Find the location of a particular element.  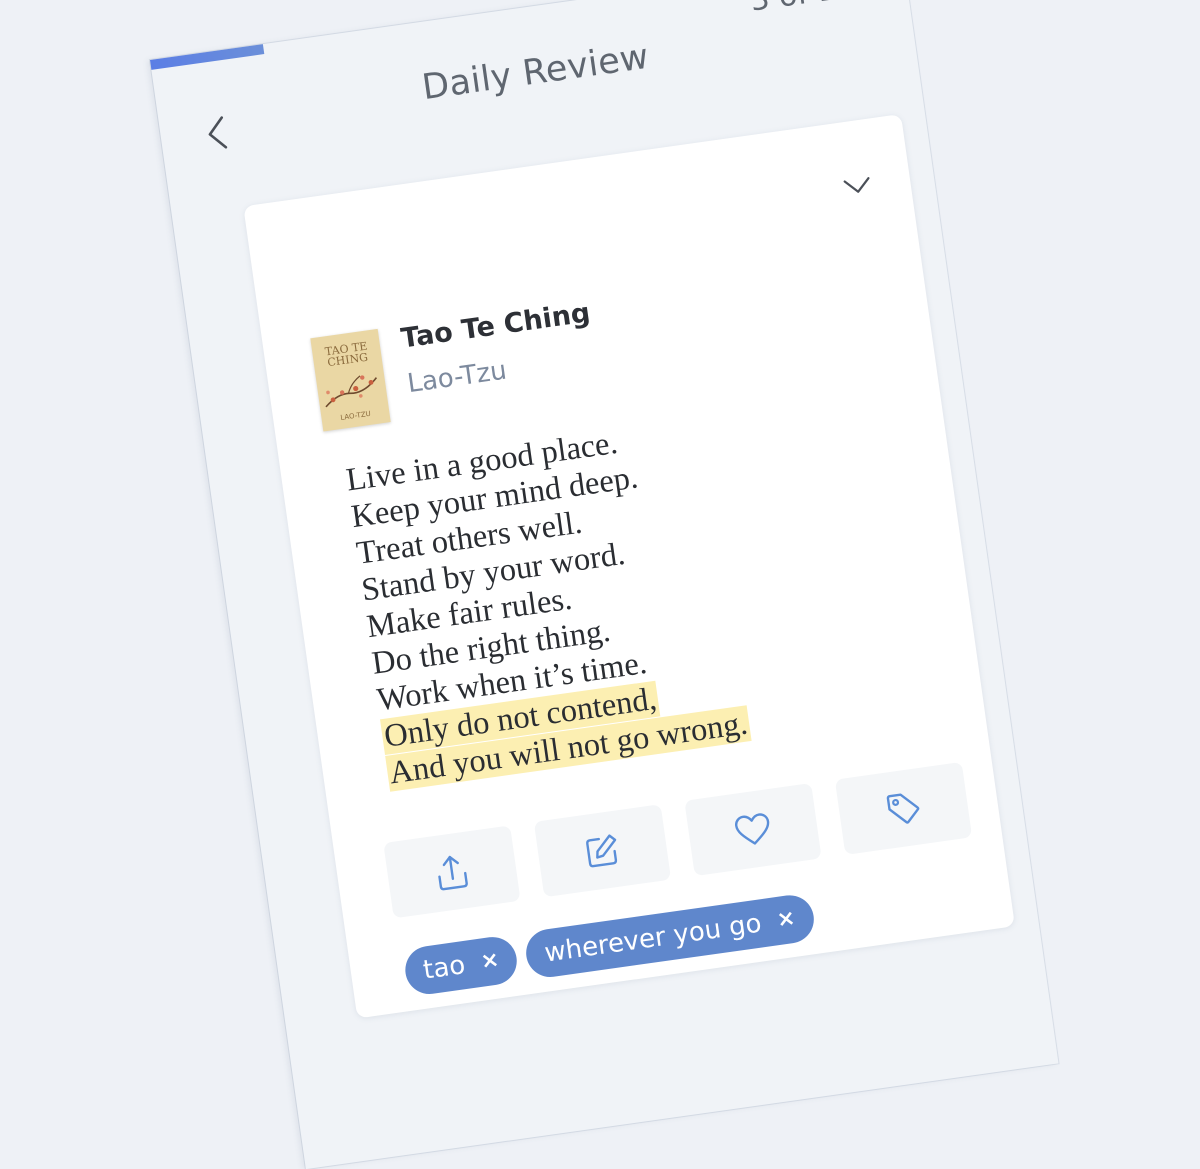

progress-fill is located at coordinates (207, 57).